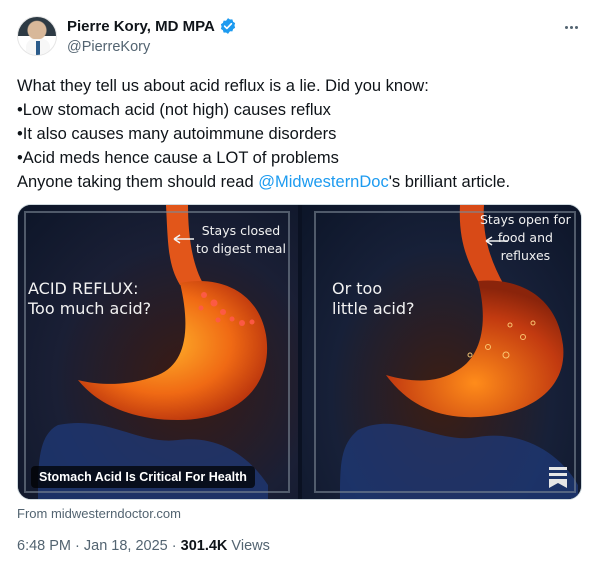 The width and height of the screenshot is (596, 566). Describe the element at coordinates (126, 546) in the screenshot. I see `tweet-date: Jan 18, 2025` at that location.